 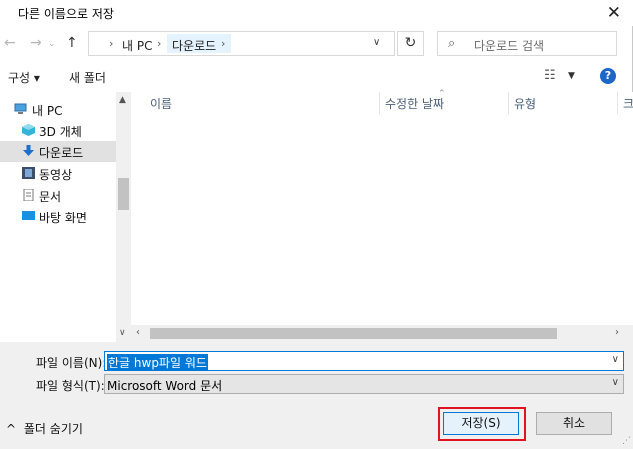 I want to click on nav-item-this-pc: 내 PC, so click(x=58, y=109).